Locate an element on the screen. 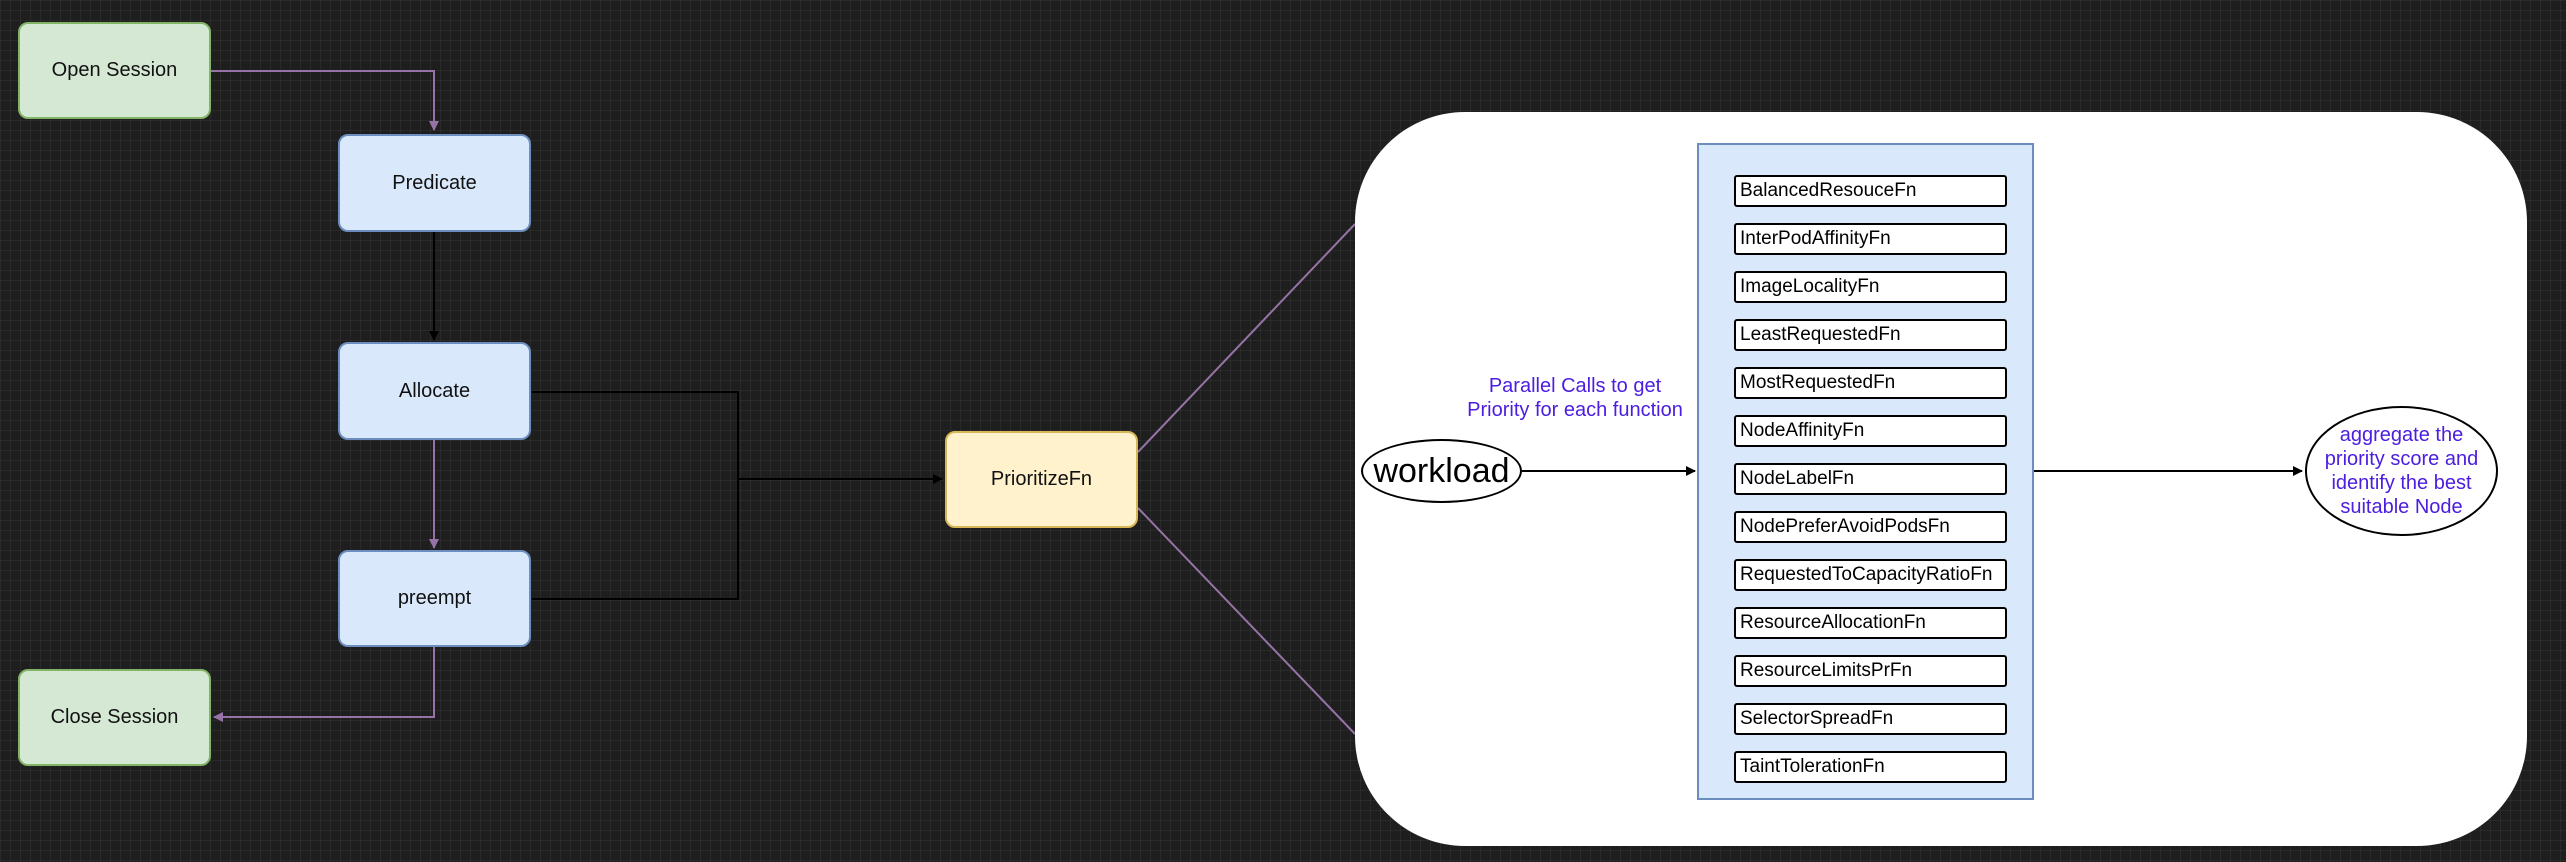  aggregate-text-line: identify the best is located at coordinates (2401, 483).